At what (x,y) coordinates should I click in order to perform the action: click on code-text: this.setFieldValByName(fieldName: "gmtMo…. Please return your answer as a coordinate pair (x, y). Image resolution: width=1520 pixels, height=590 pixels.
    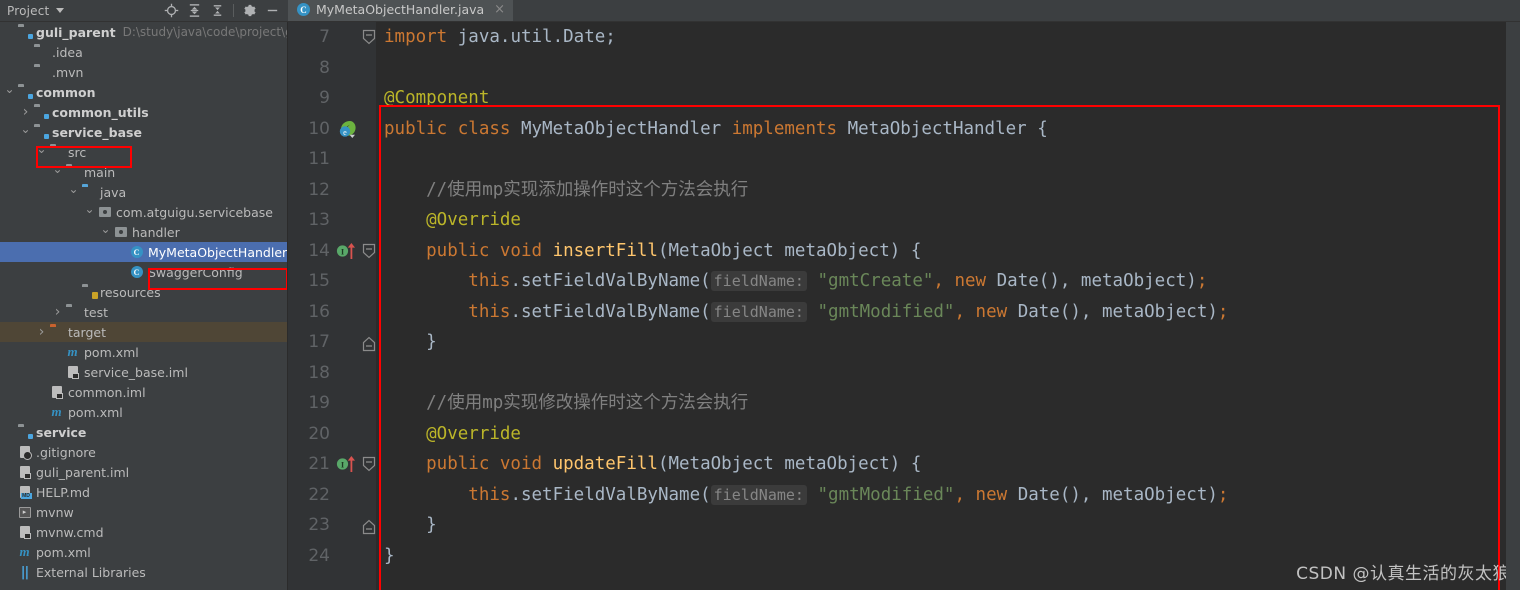
    Looking at the image, I should click on (806, 312).